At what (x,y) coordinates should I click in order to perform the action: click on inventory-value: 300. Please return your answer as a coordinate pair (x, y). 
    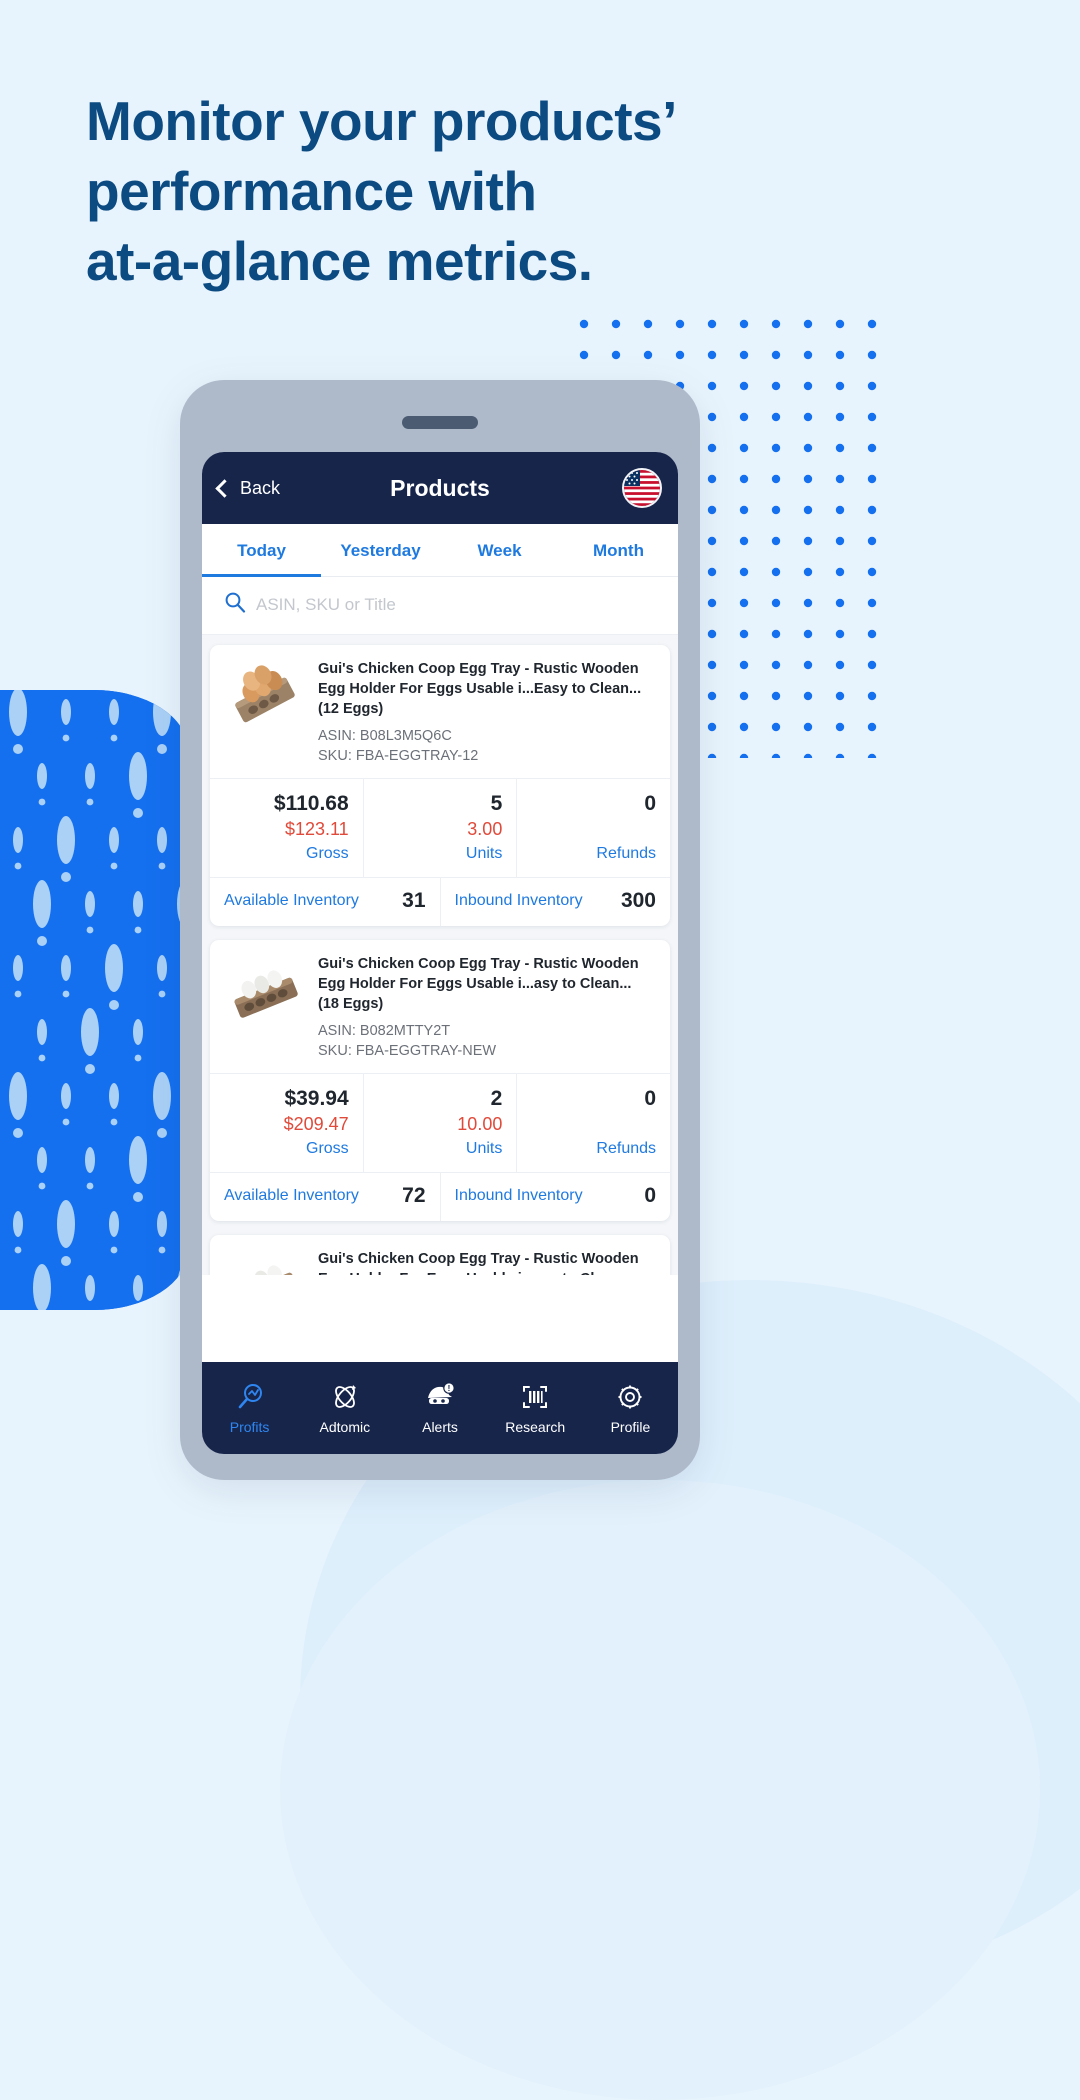
    Looking at the image, I should click on (638, 900).